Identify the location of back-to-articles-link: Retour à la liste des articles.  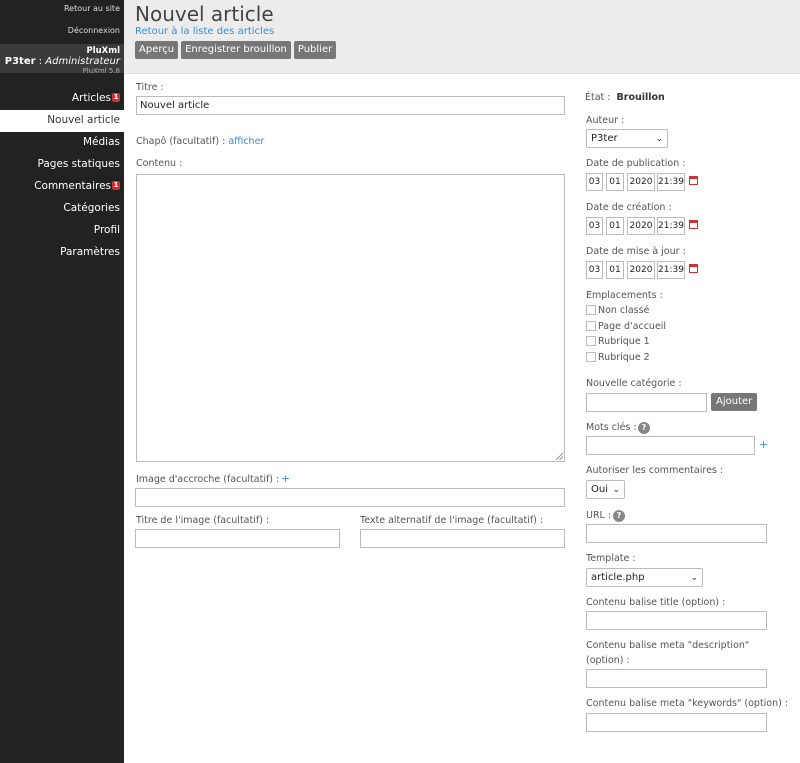
(204, 31).